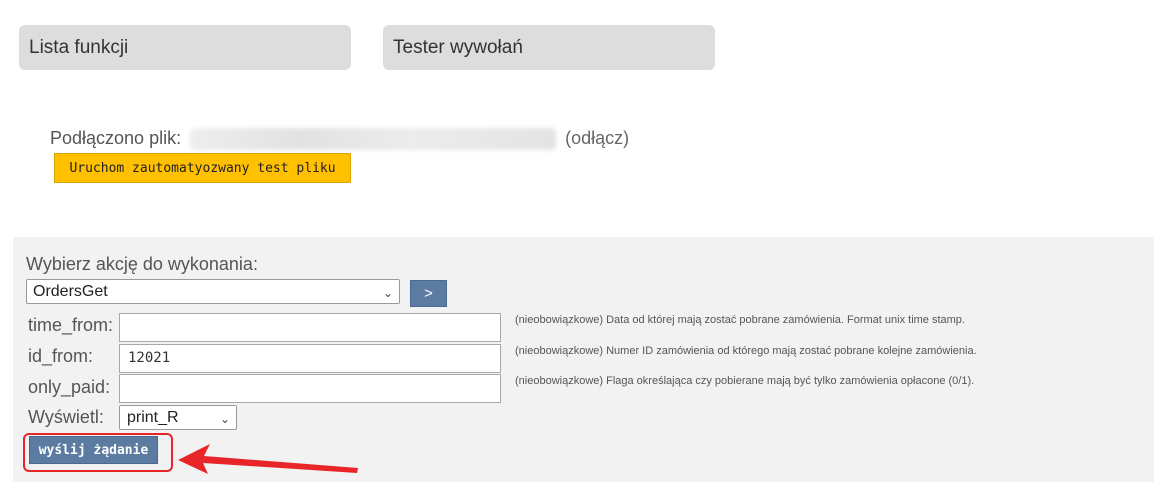 The width and height of the screenshot is (1154, 482). Describe the element at coordinates (69, 387) in the screenshot. I see `param-label-only-paid: only_paid:` at that location.